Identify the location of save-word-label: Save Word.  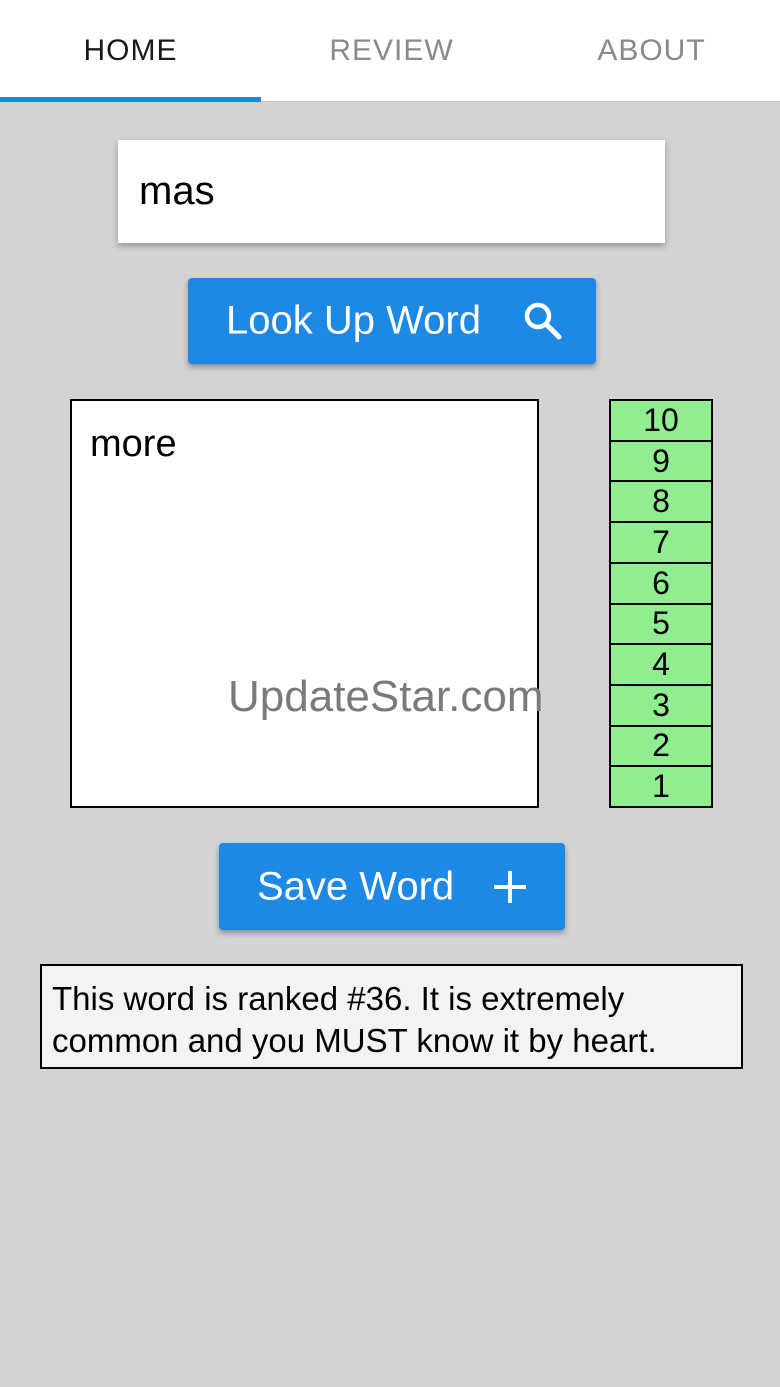
(356, 886).